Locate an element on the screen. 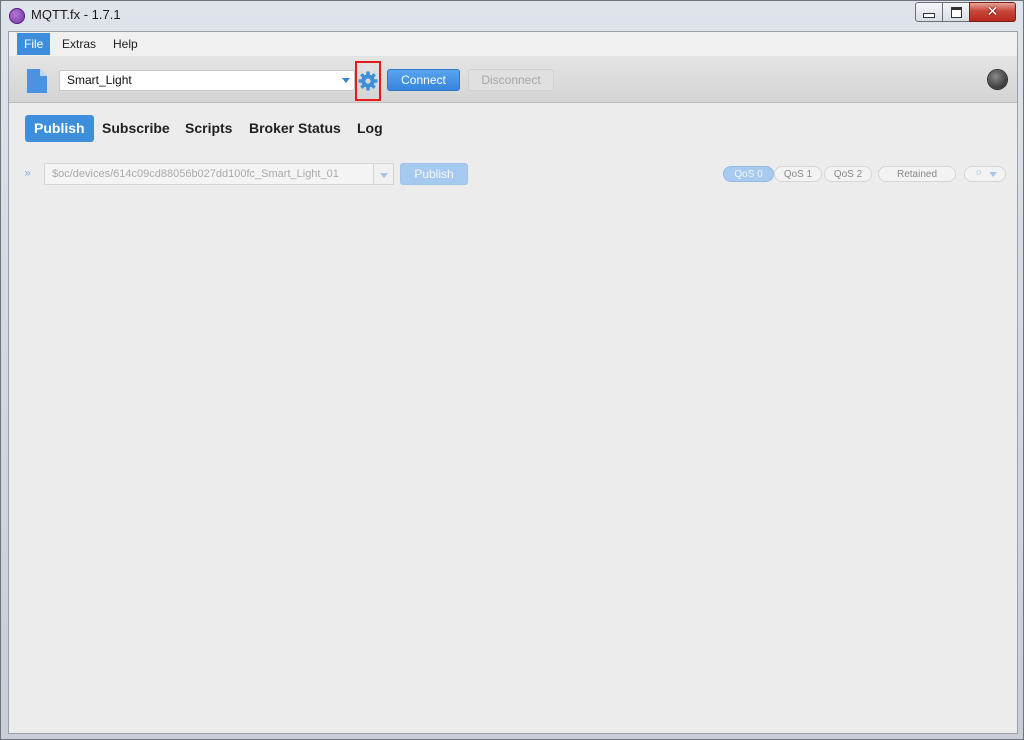 The image size is (1024, 740). window-title: MQTT.fx - 1.7.1 is located at coordinates (76, 14).